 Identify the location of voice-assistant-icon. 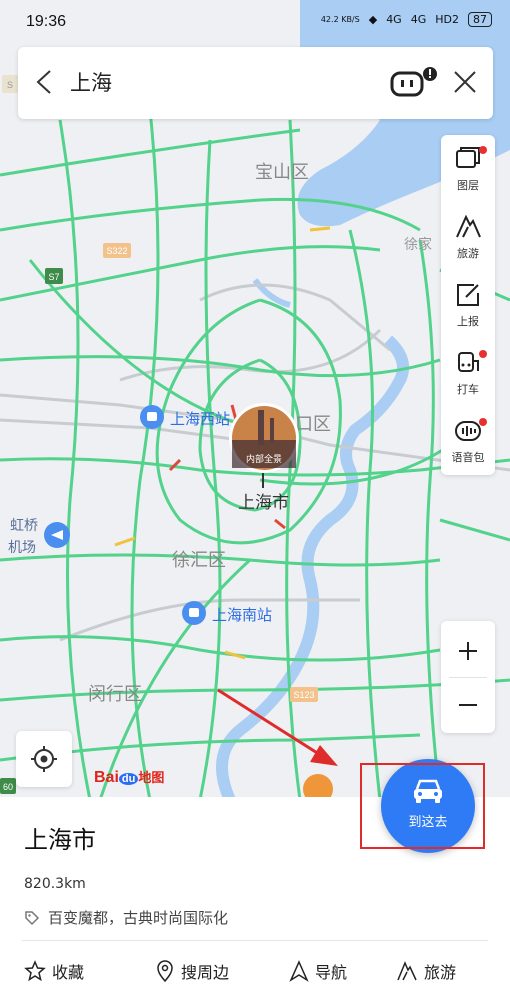
(414, 83).